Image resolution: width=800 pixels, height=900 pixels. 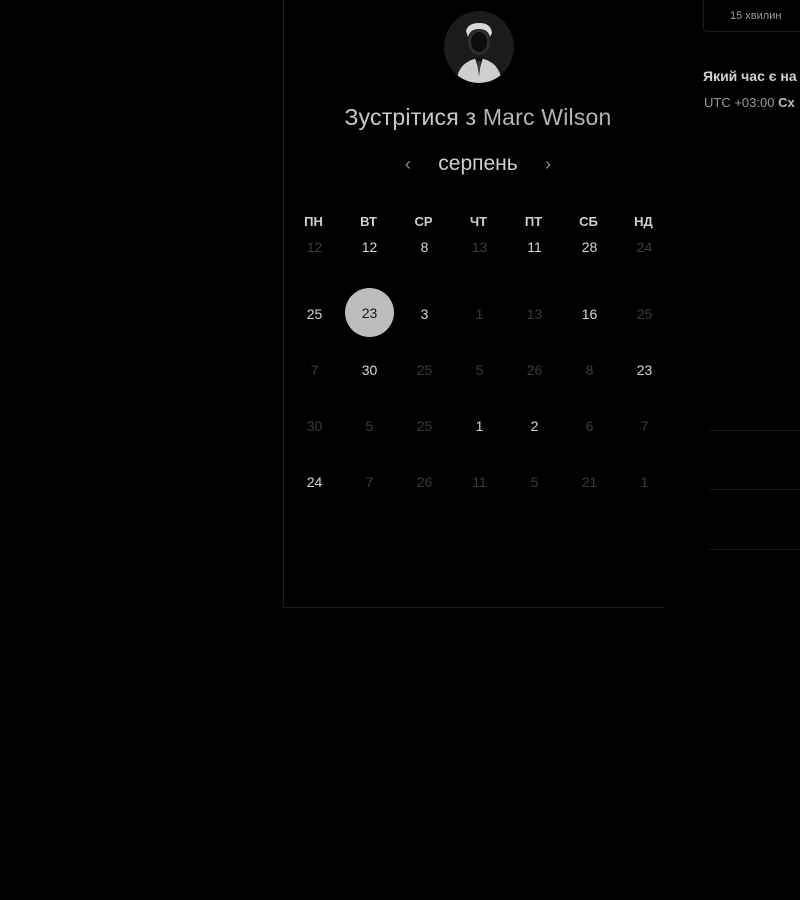 What do you see at coordinates (589, 482) in the screenshot?
I see `calendar-day: 21` at bounding box center [589, 482].